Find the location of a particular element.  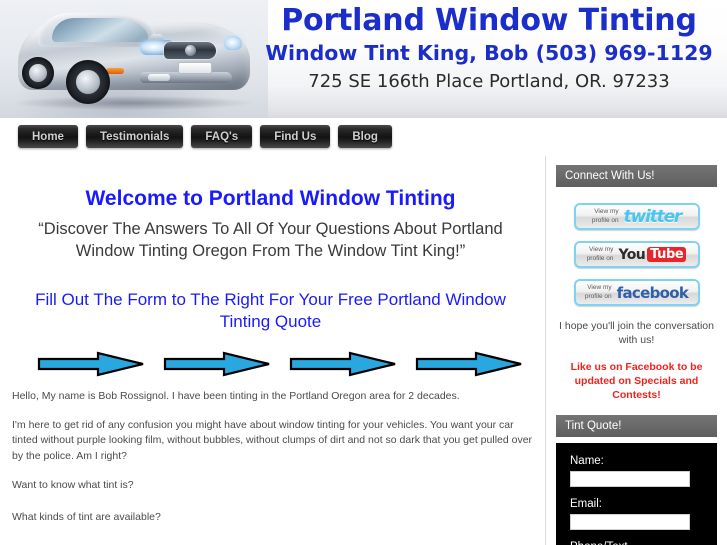

site-address: 725 SE 166th Place Portland, OR. 97233 is located at coordinates (489, 82).